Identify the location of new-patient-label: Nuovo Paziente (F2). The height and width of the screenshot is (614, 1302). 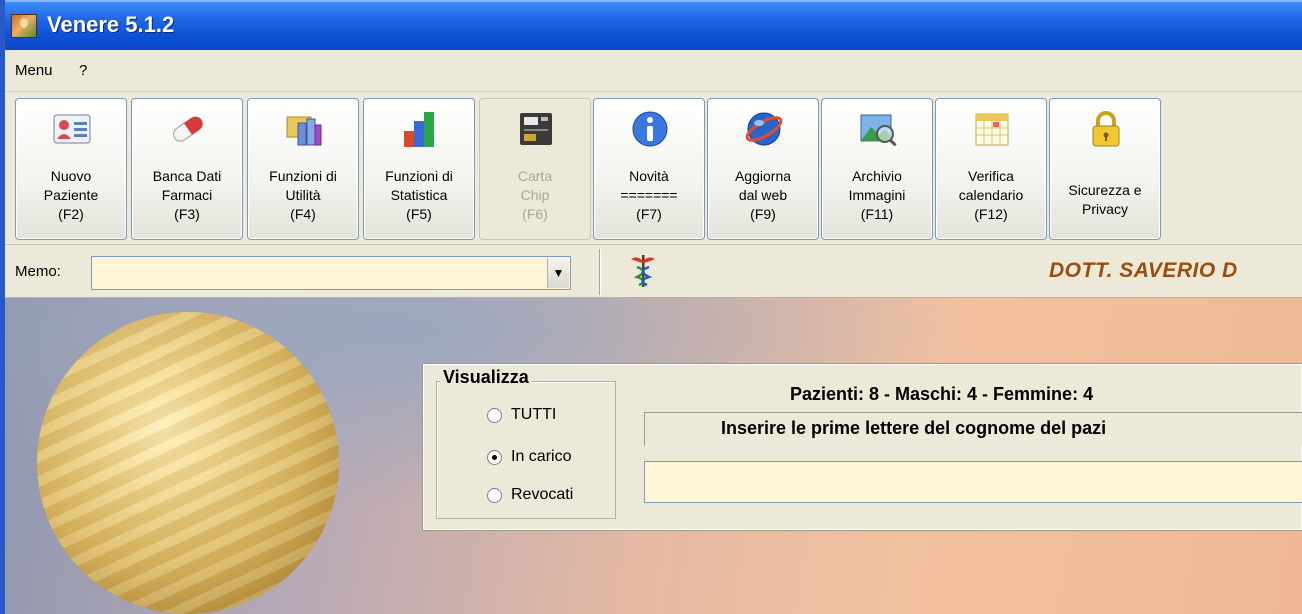
(71, 195).